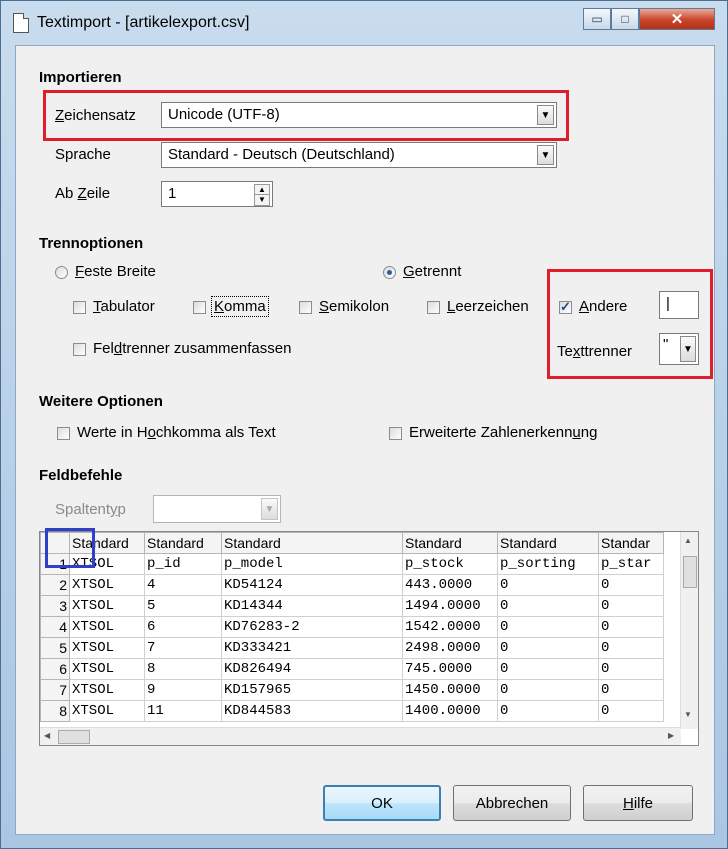 The height and width of the screenshot is (849, 728). I want to click on table-cell: p_star, so click(631, 564).